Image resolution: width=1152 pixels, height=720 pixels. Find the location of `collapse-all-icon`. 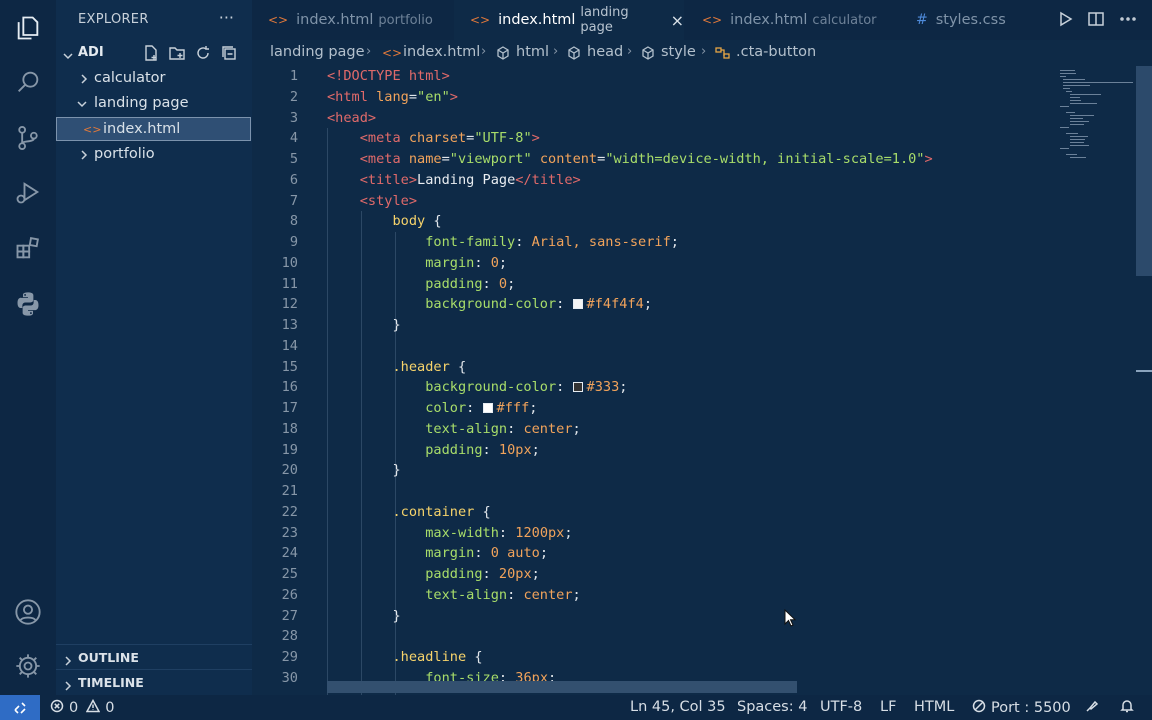

collapse-all-icon is located at coordinates (229, 53).